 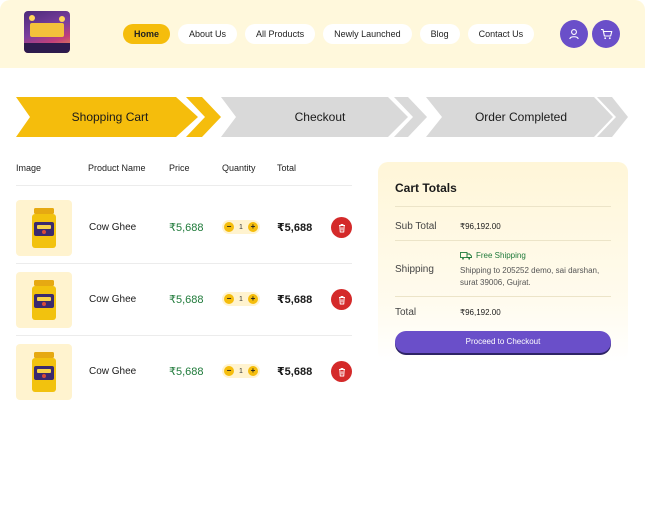 I want to click on cart-button, so click(x=606, y=34).